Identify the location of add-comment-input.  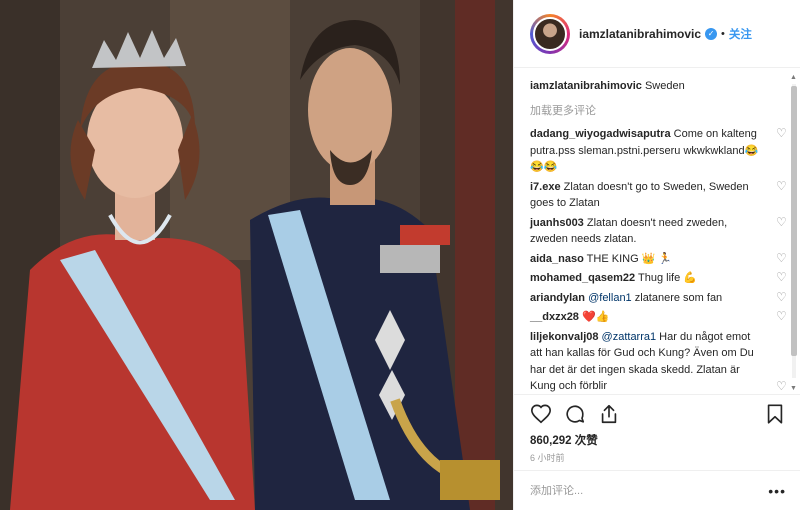
(649, 490).